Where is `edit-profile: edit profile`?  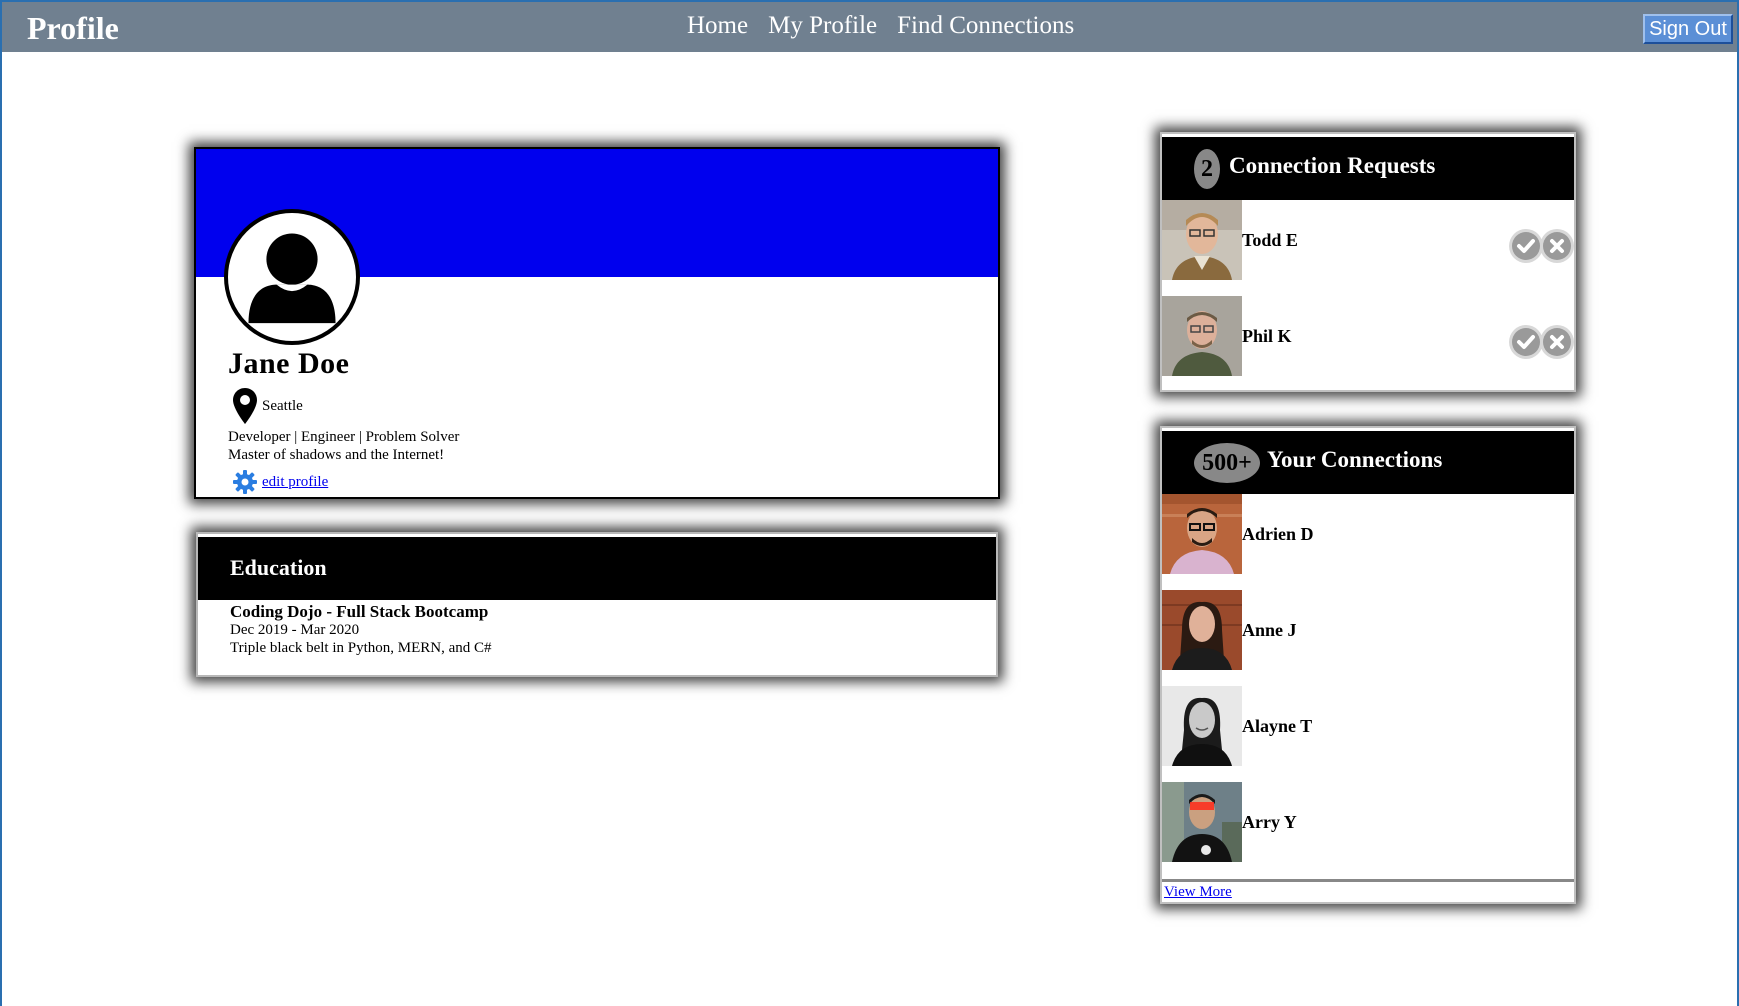 edit-profile: edit profile is located at coordinates (280, 482).